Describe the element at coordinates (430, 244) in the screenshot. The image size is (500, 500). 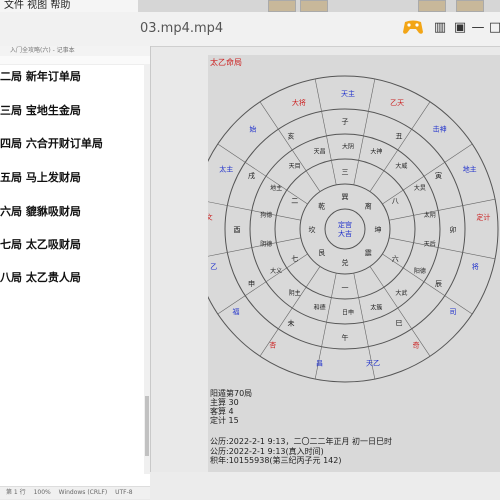
I see `ring2-label: 天后` at that location.